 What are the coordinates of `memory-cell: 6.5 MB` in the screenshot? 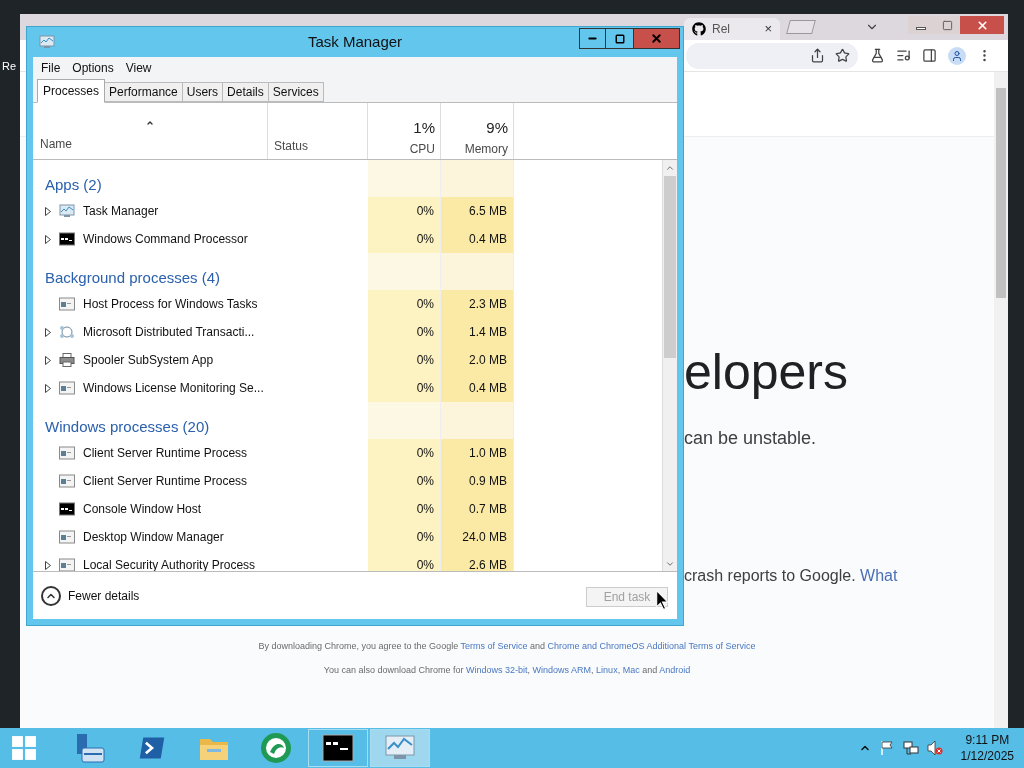 It's located at (477, 211).